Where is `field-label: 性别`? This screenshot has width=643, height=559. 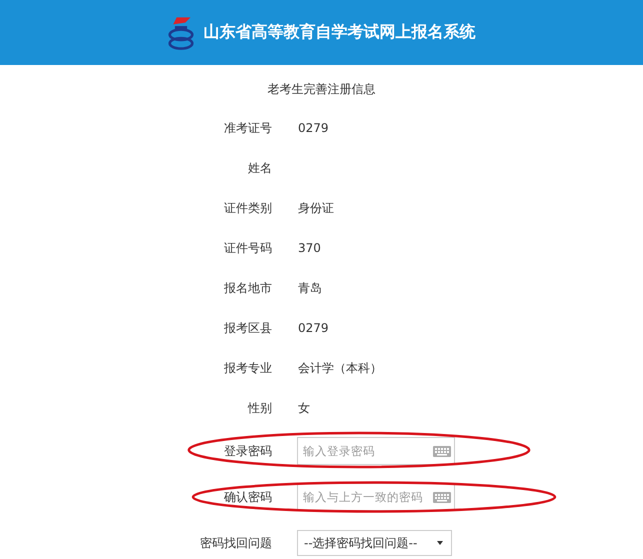
field-label: 性别 is located at coordinates (259, 408).